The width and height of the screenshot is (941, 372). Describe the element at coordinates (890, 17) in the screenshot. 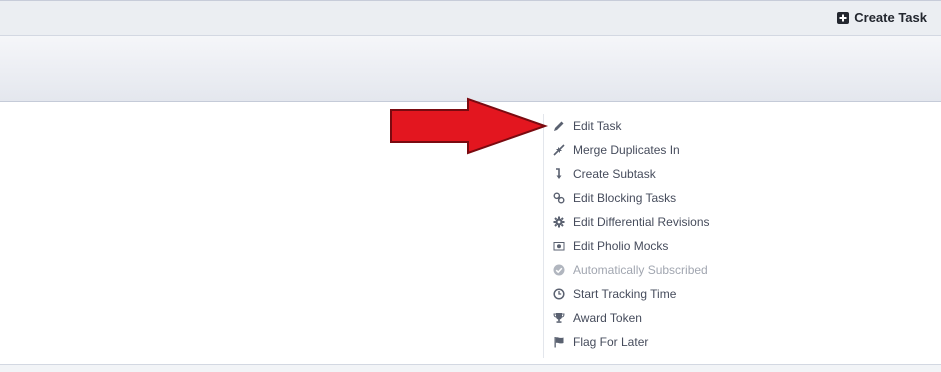

I see `create-task-label: Create Task` at that location.